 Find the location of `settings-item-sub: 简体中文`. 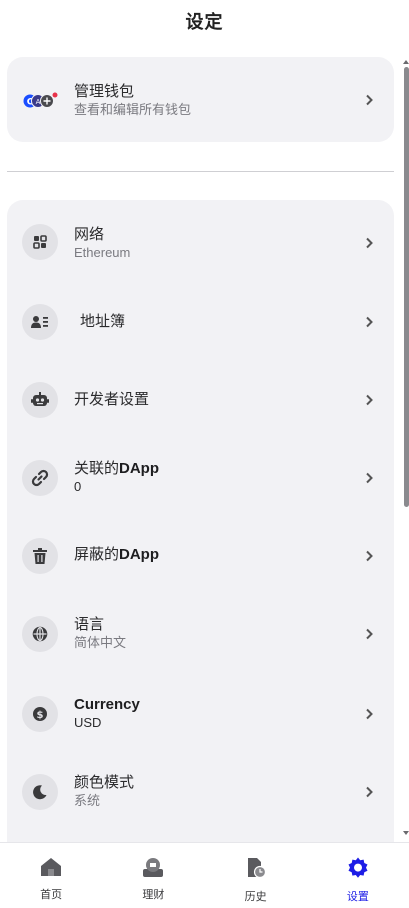

settings-item-sub: 简体中文 is located at coordinates (100, 642).